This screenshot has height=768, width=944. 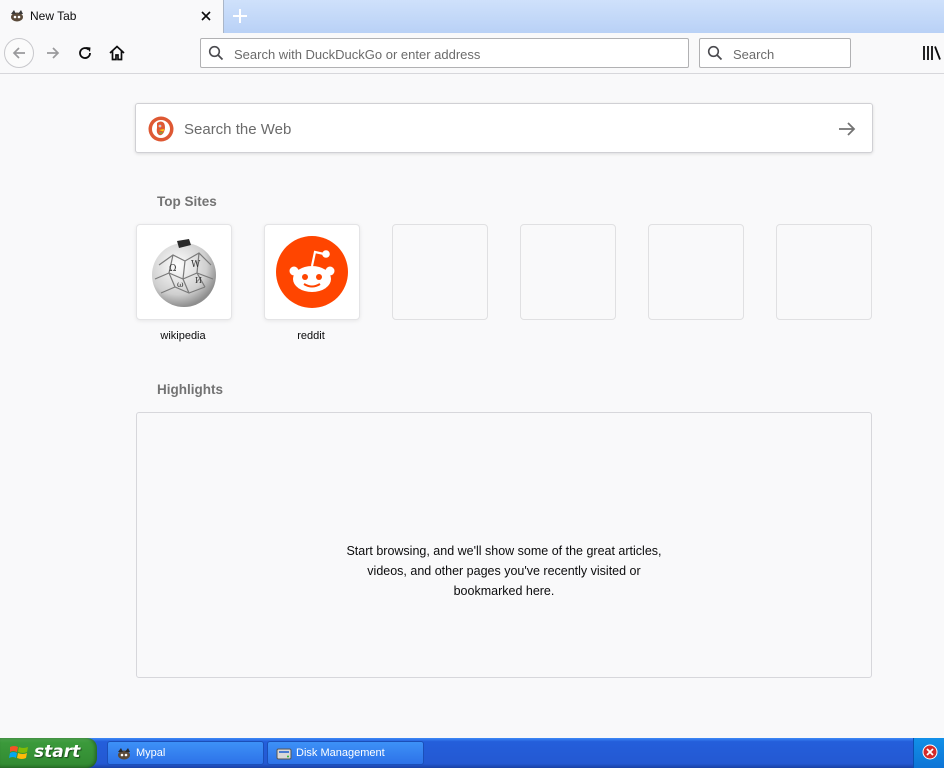 I want to click on search-input, so click(x=790, y=54).